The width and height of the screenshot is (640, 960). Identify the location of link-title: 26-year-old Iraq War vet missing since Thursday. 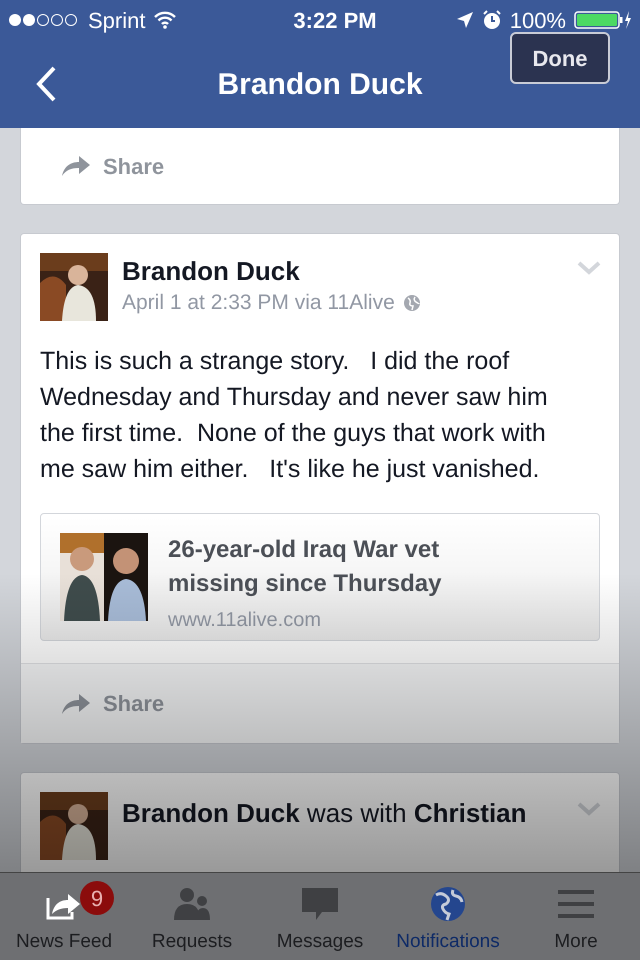
(305, 567).